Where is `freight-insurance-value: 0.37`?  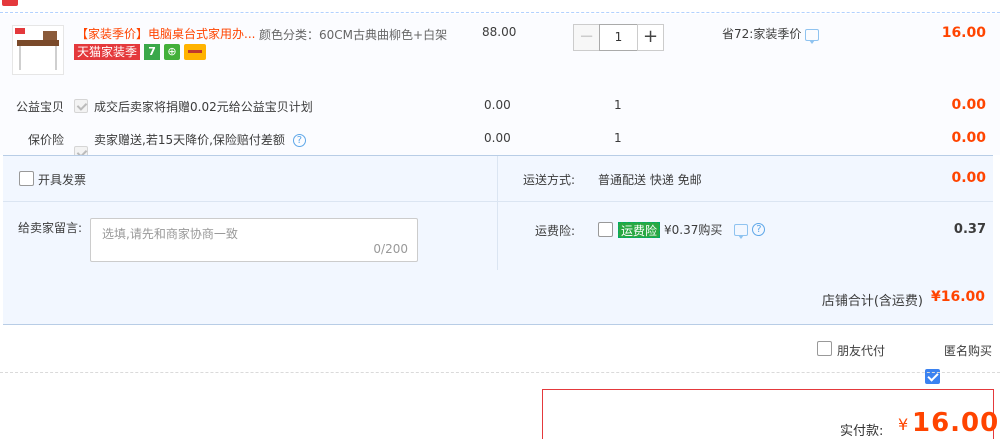
freight-insurance-value: 0.37 is located at coordinates (969, 229).